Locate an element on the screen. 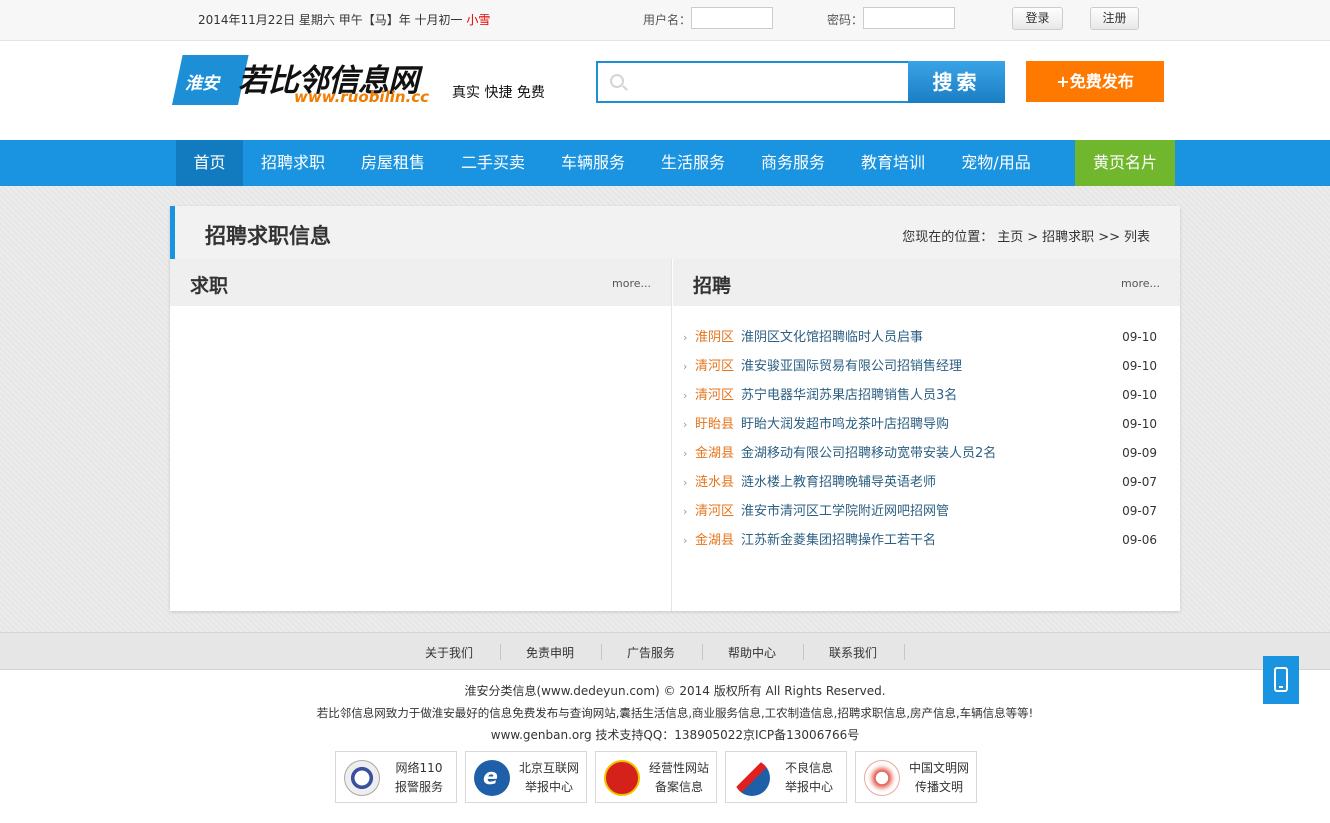  nav-item-jobs: 招聘求职 is located at coordinates (293, 163).